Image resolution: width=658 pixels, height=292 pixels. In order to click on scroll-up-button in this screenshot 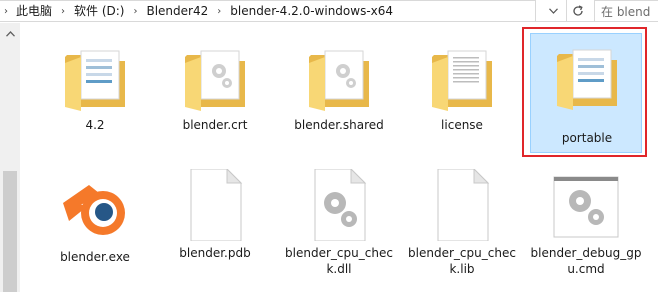, I will do `click(10, 34)`.